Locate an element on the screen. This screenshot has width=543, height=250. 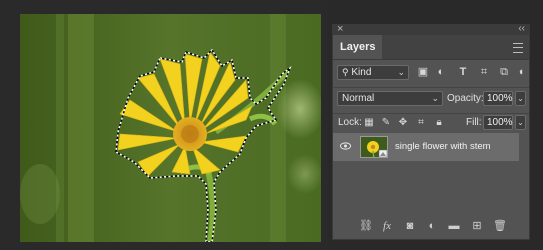
panel-menu-icon is located at coordinates (518, 48).